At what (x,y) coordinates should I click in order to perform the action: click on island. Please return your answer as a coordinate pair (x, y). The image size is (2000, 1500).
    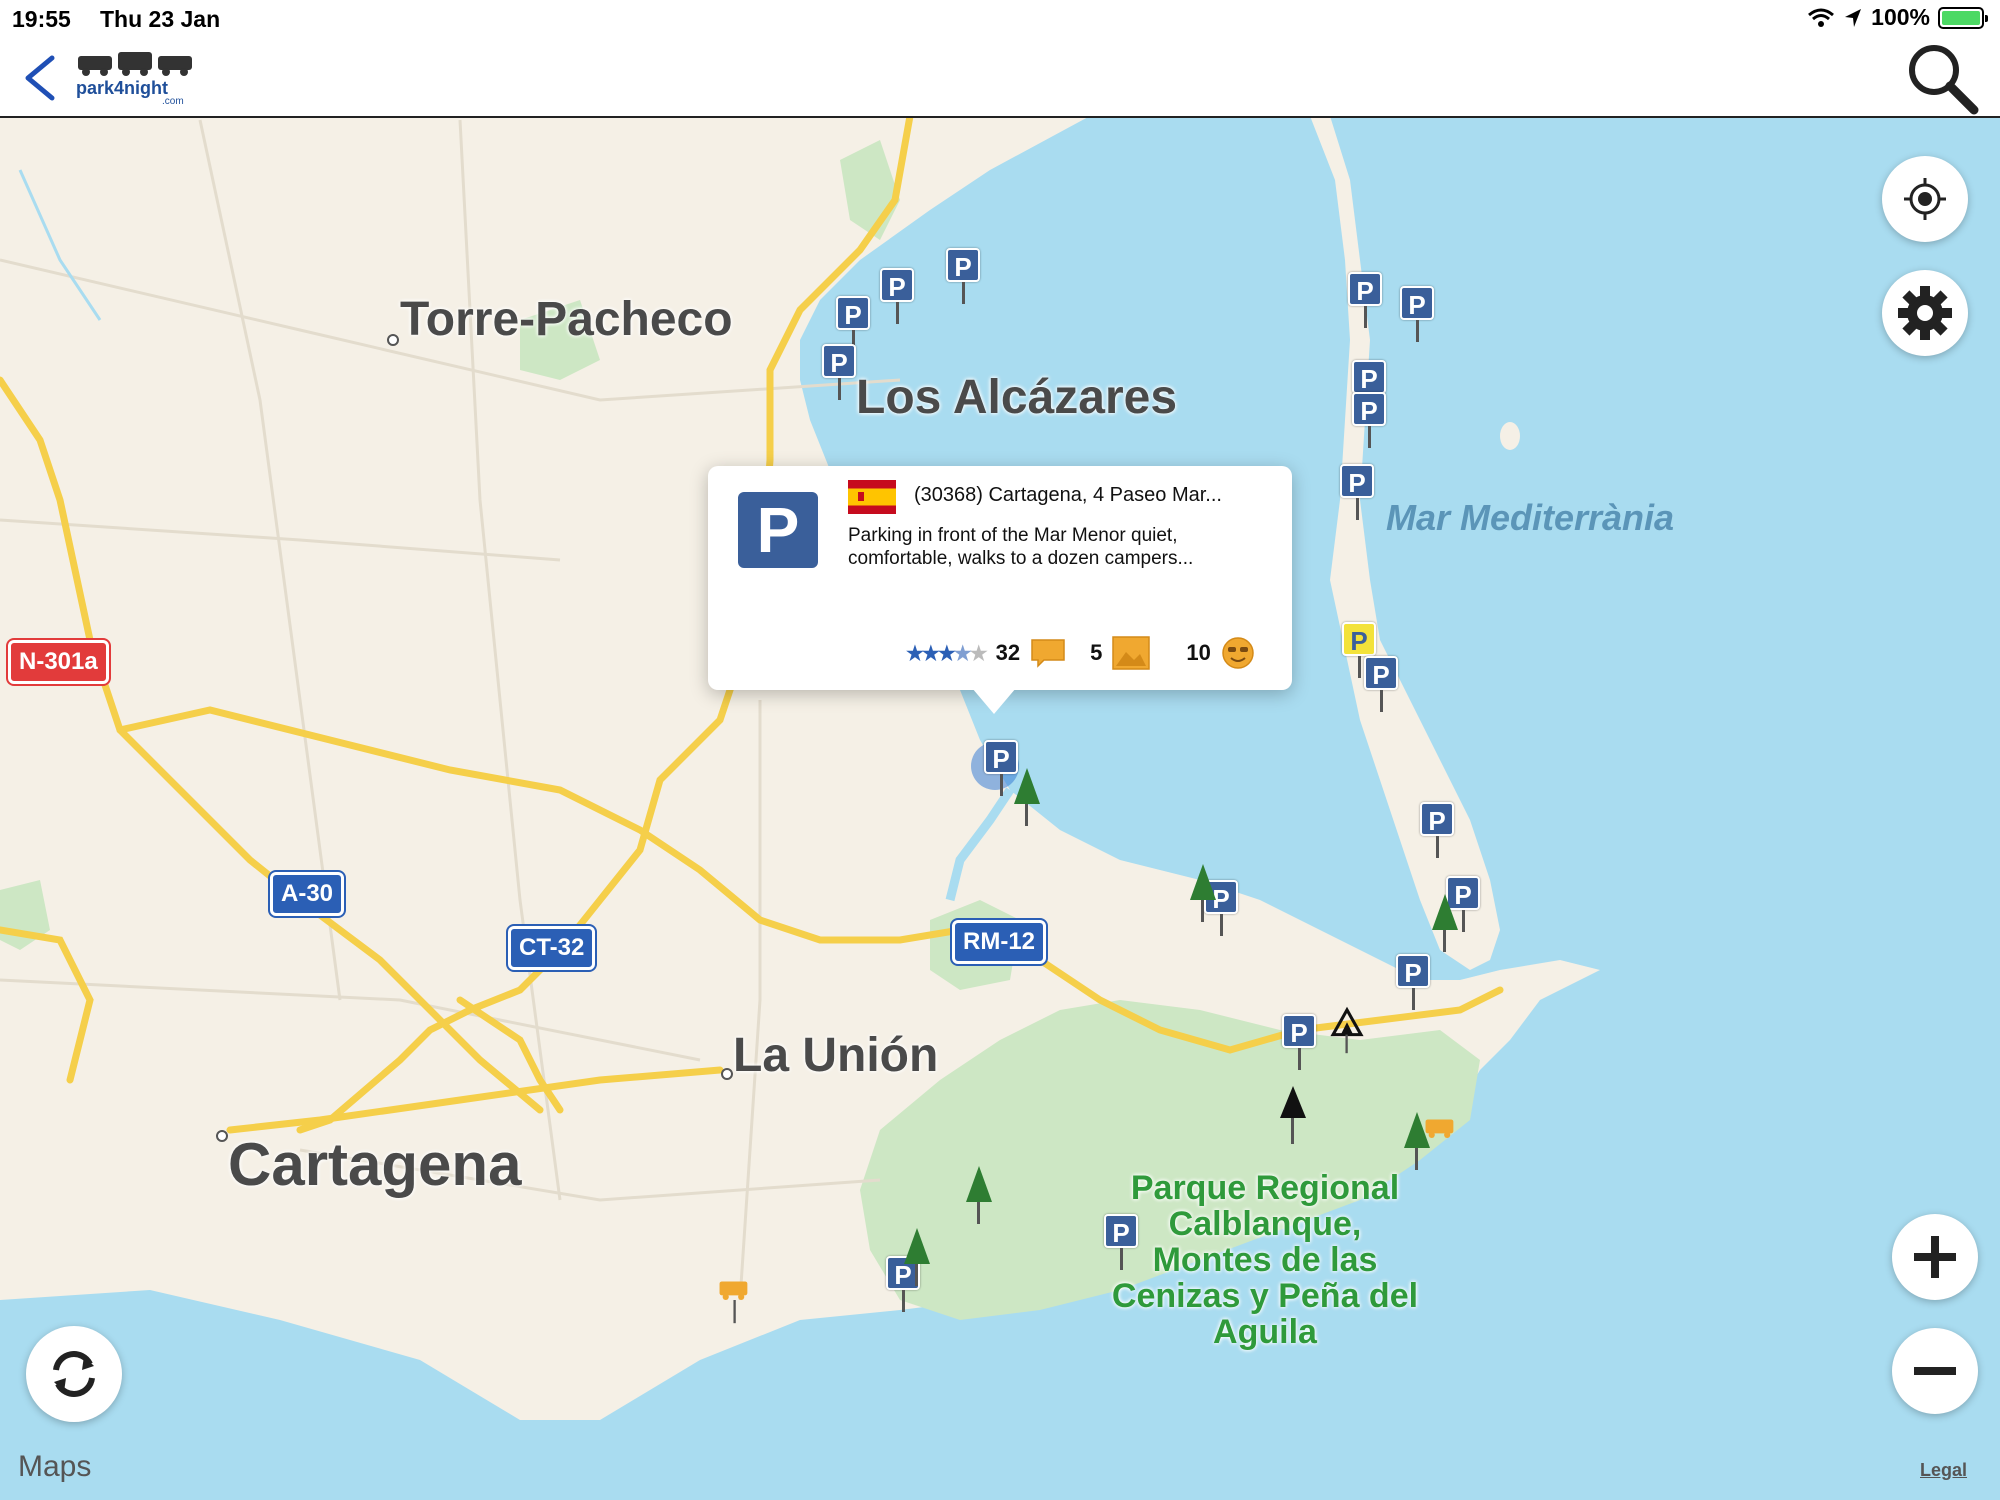
    Looking at the image, I should click on (1510, 436).